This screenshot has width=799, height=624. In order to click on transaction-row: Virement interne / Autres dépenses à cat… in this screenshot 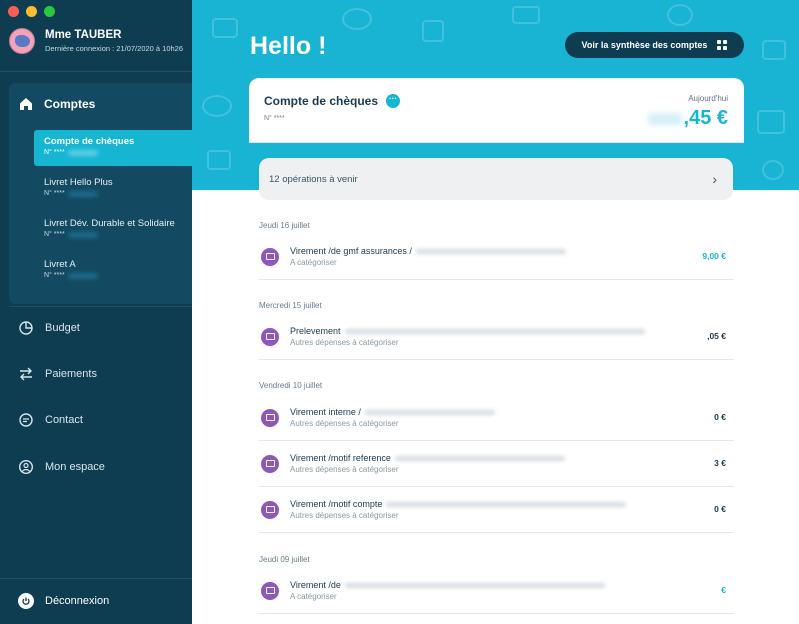, I will do `click(496, 418)`.